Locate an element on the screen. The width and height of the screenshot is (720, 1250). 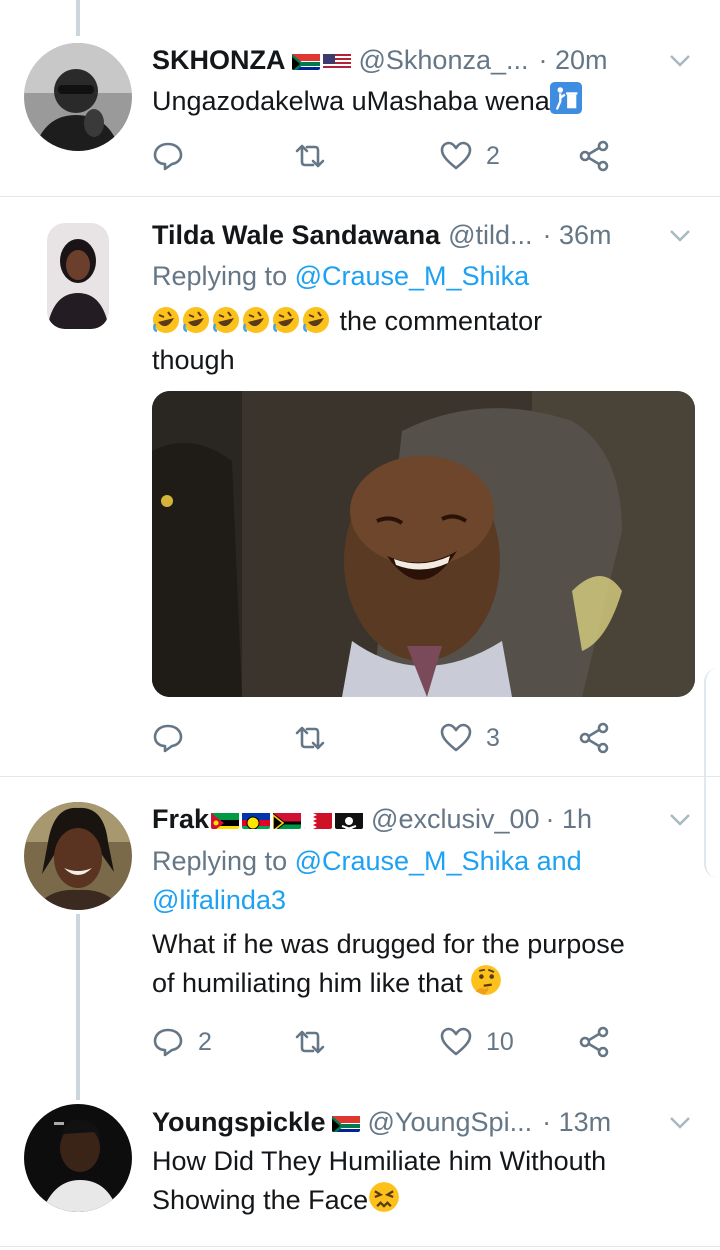
timestamp: · 13m is located at coordinates (576, 1122).